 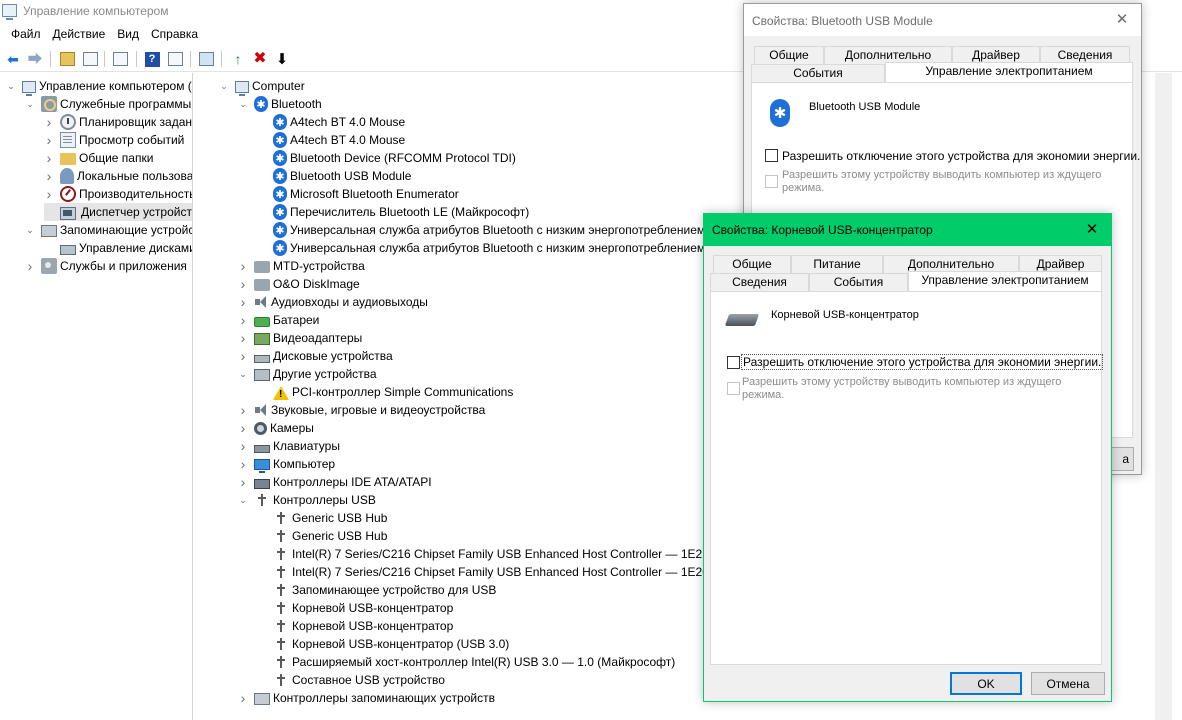 What do you see at coordinates (301, 266) in the screenshot?
I see `tree-item: › MTD-устройства` at bounding box center [301, 266].